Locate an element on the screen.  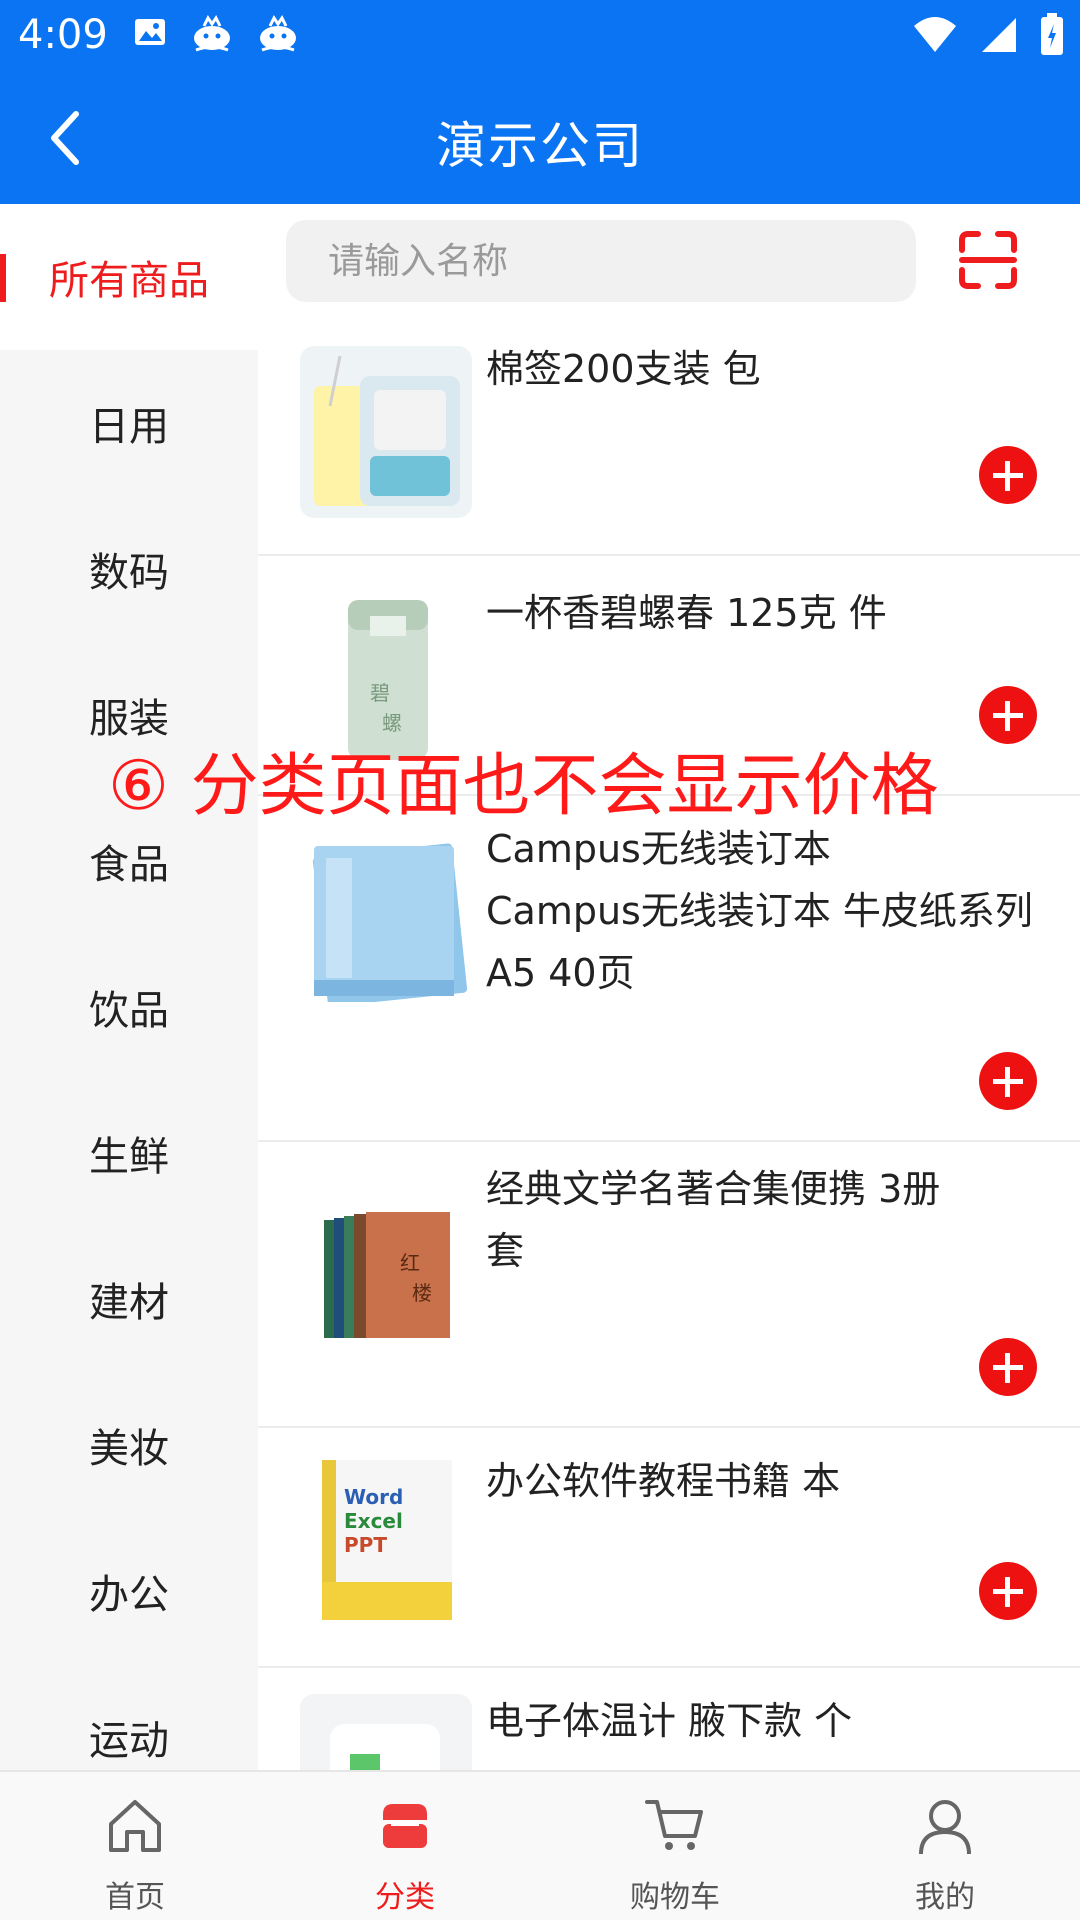
sidebar-item-label: 食品 is located at coordinates (129, 865).